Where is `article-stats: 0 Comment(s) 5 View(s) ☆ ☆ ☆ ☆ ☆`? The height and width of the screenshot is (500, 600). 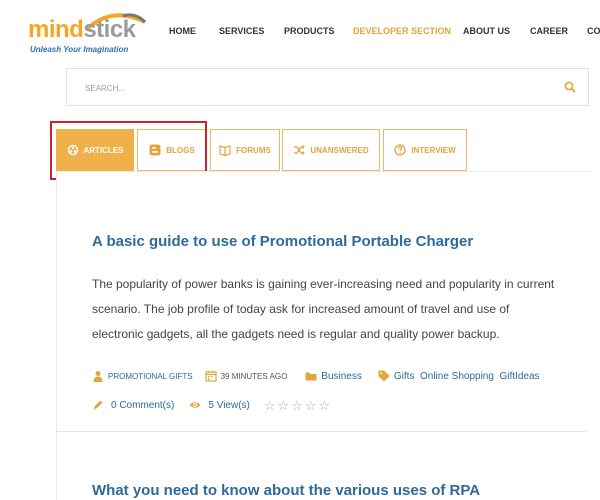
article-stats: 0 Comment(s) 5 View(s) ☆ ☆ ☆ ☆ ☆ is located at coordinates (211, 405).